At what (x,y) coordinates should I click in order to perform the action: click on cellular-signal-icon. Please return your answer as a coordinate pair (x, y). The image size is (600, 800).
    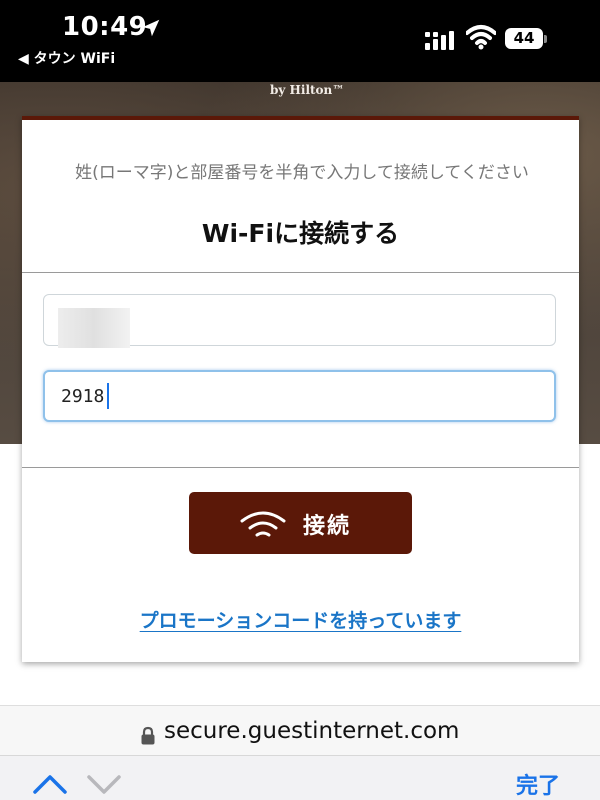
    Looking at the image, I should click on (439, 40).